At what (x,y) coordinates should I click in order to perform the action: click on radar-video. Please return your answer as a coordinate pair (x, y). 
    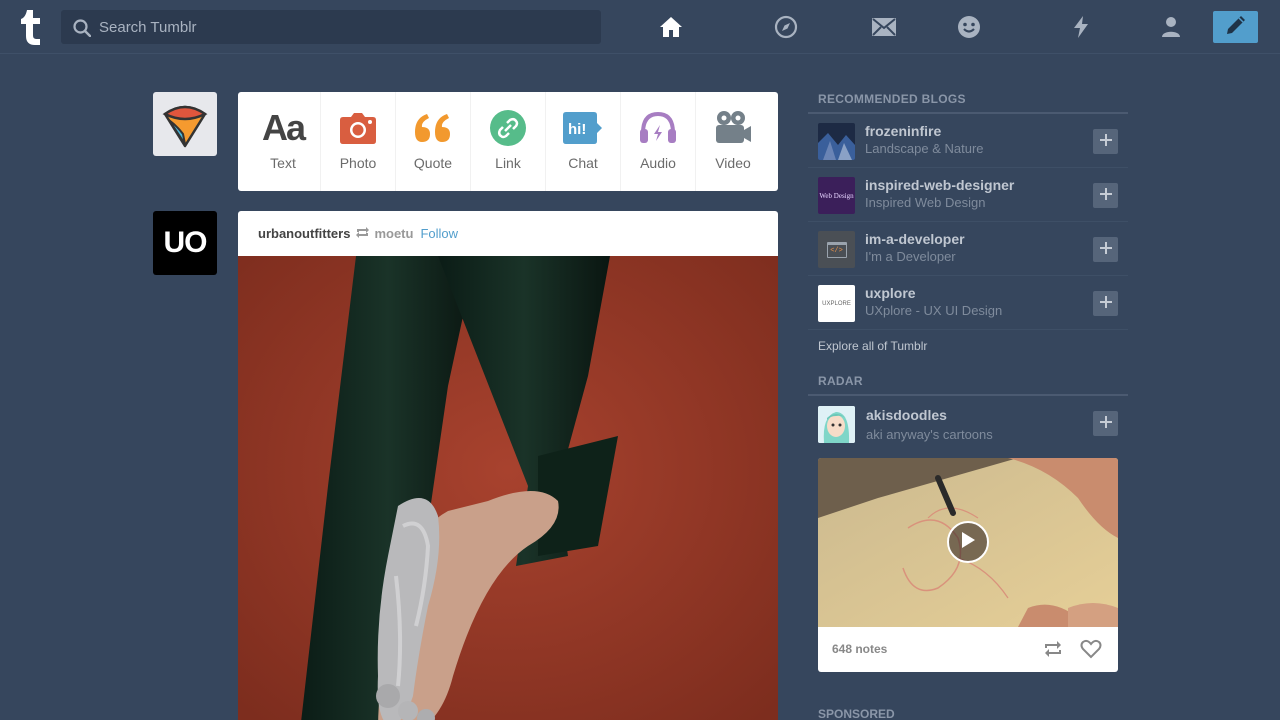
    Looking at the image, I should click on (968, 542).